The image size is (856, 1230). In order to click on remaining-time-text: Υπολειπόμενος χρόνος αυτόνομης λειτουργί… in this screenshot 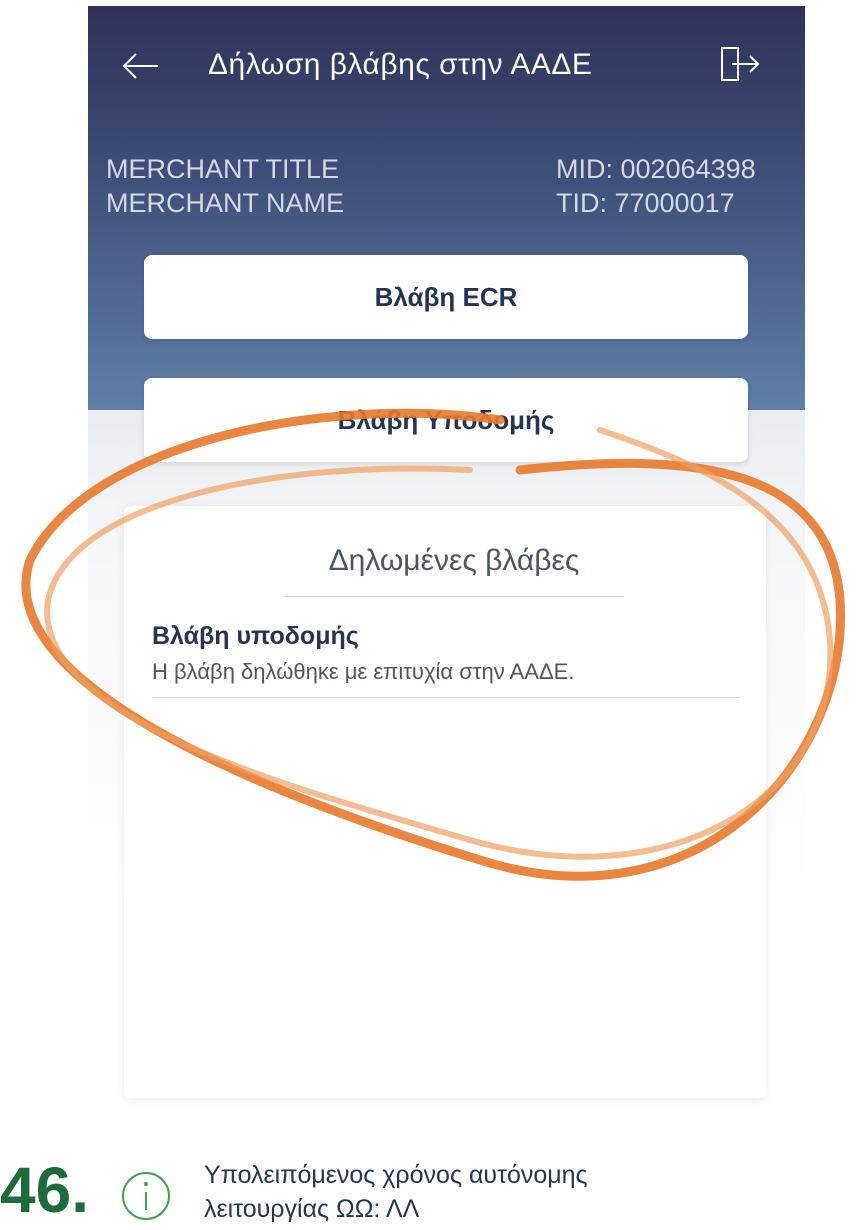, I will do `click(396, 1192)`.